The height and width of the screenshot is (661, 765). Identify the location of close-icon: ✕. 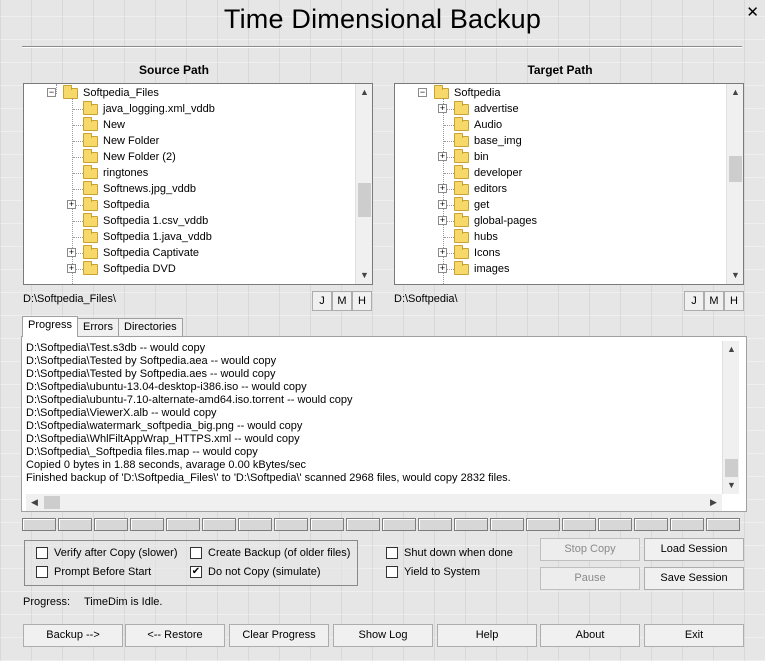
(752, 12).